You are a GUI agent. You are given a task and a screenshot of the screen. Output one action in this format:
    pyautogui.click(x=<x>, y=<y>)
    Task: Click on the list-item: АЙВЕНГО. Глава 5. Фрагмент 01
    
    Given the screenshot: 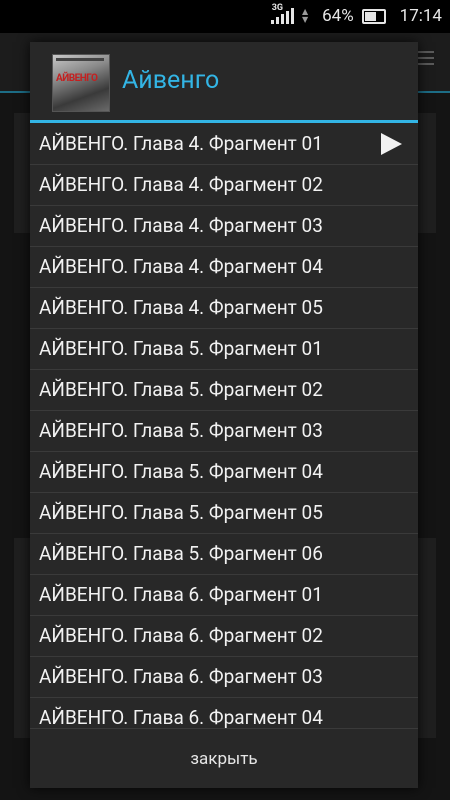 What is the action you would take?
    pyautogui.click(x=224, y=349)
    